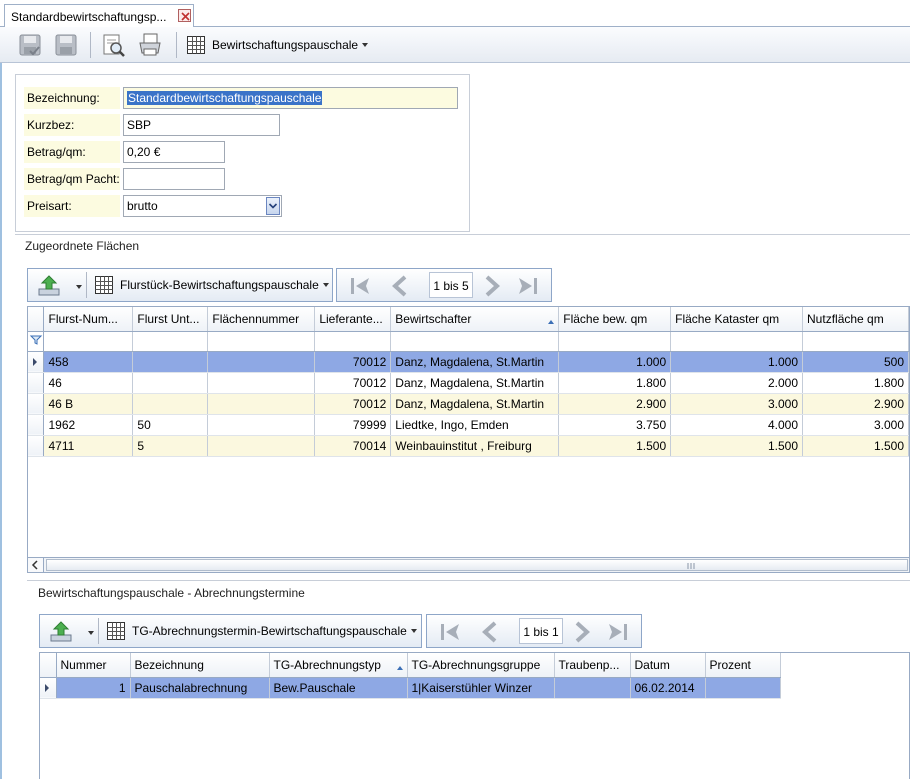 Image resolution: width=910 pixels, height=779 pixels. Describe the element at coordinates (273, 206) in the screenshot. I see `preisart-dropdown-button` at that location.